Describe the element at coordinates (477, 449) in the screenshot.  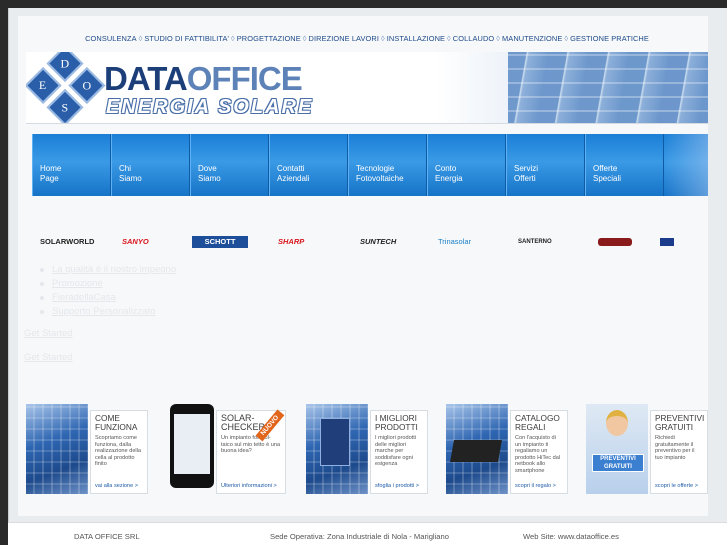
I see `gift-image` at that location.